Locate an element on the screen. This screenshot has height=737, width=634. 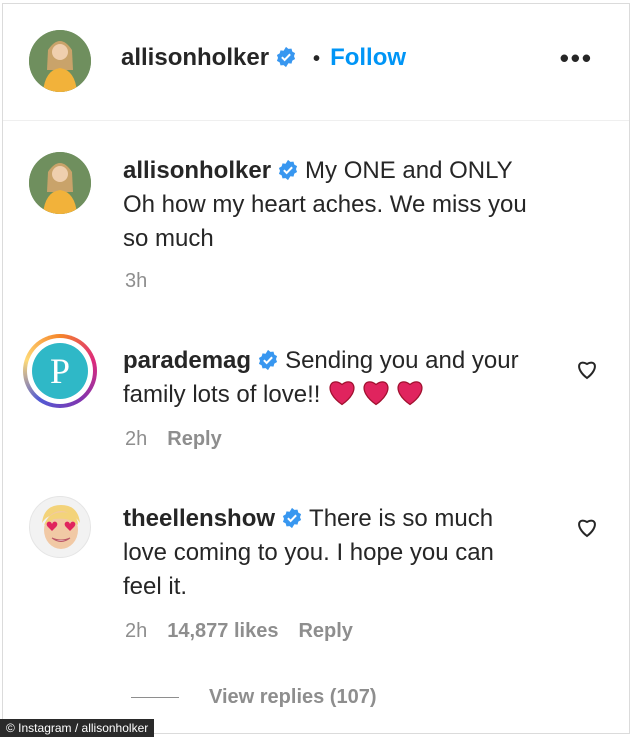
comment-meta: 3h is located at coordinates (146, 281).